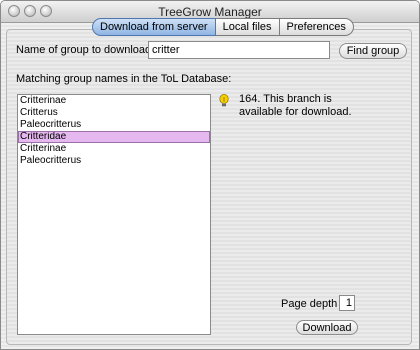  I want to click on find-group-button: Find group, so click(373, 51).